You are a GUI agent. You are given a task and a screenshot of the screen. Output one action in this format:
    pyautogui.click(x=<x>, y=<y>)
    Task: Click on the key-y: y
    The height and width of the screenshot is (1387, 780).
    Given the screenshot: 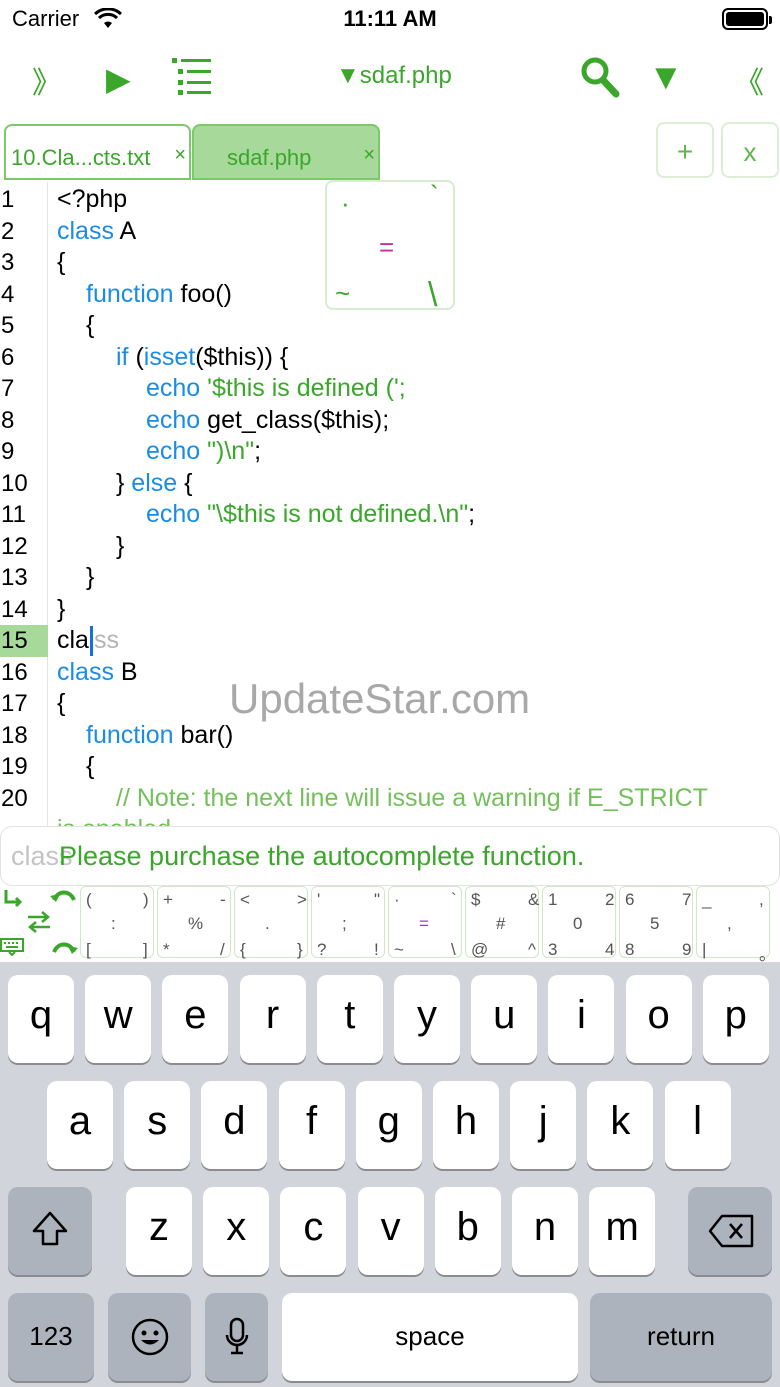 What is the action you would take?
    pyautogui.click(x=427, y=1019)
    